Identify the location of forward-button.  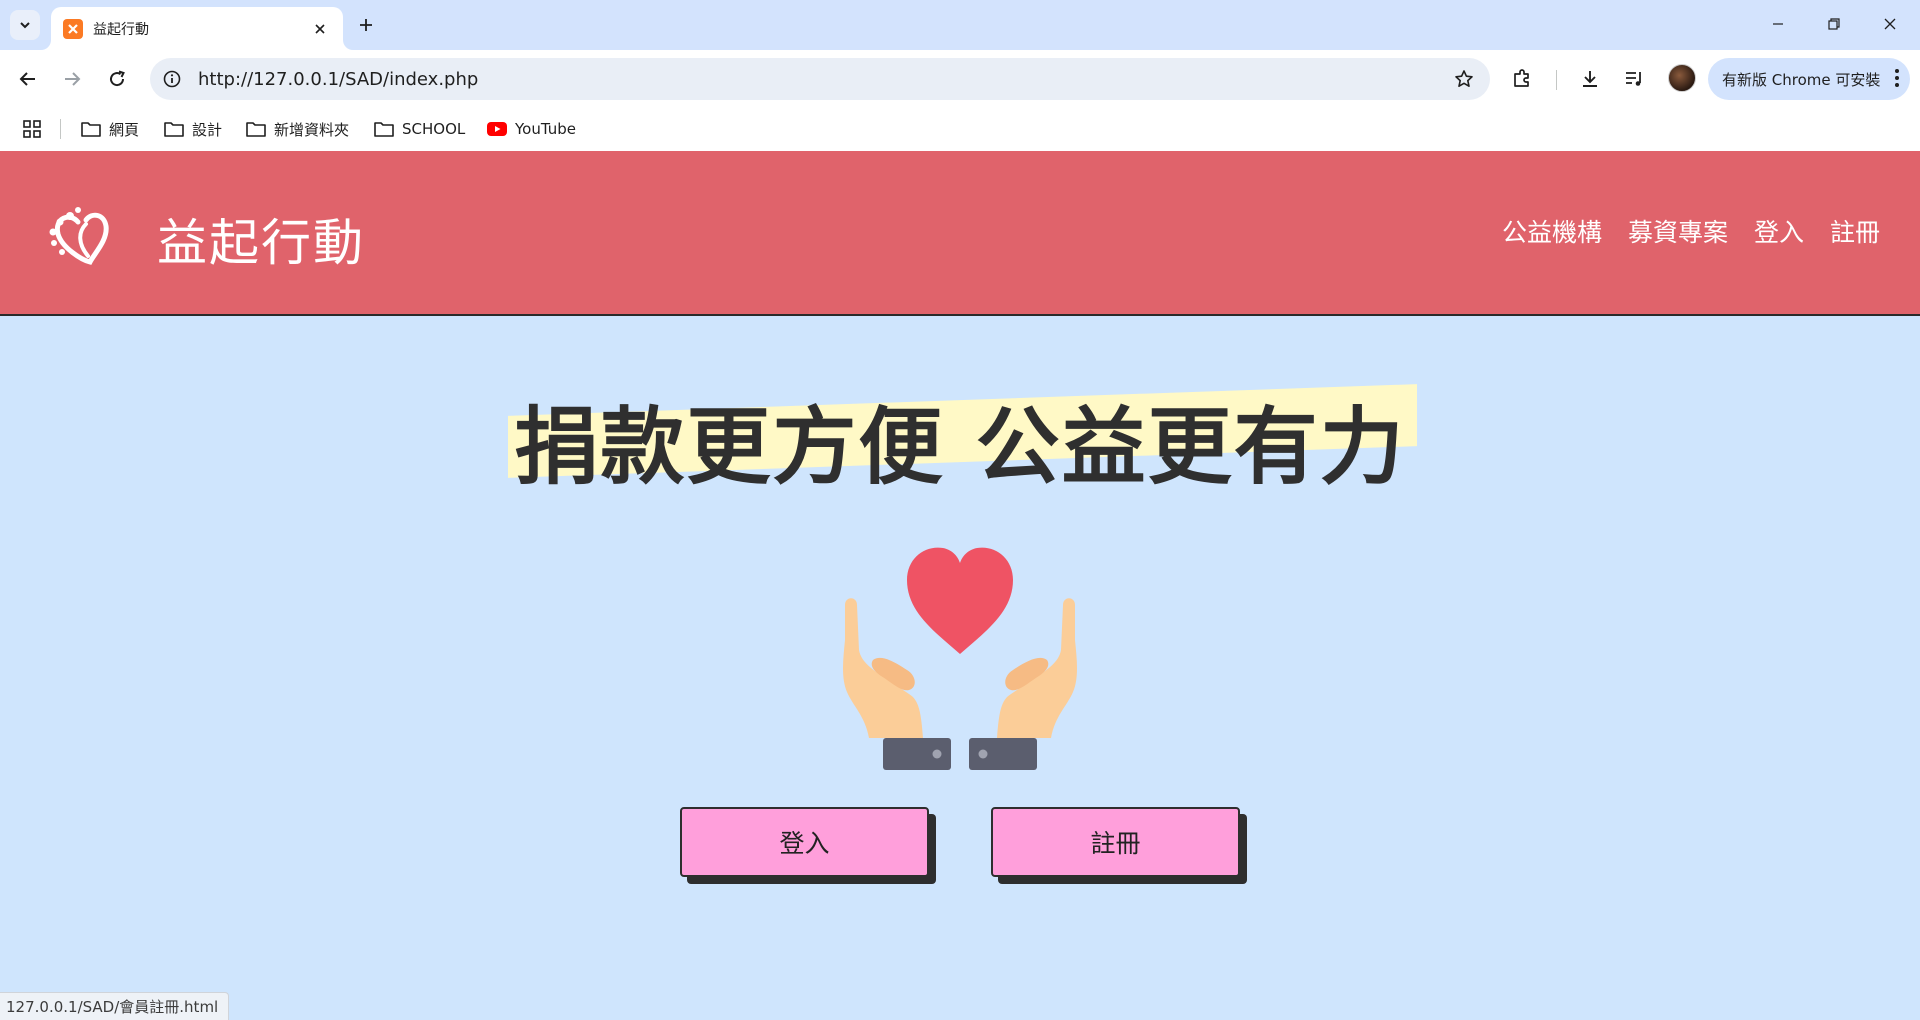
(72, 79).